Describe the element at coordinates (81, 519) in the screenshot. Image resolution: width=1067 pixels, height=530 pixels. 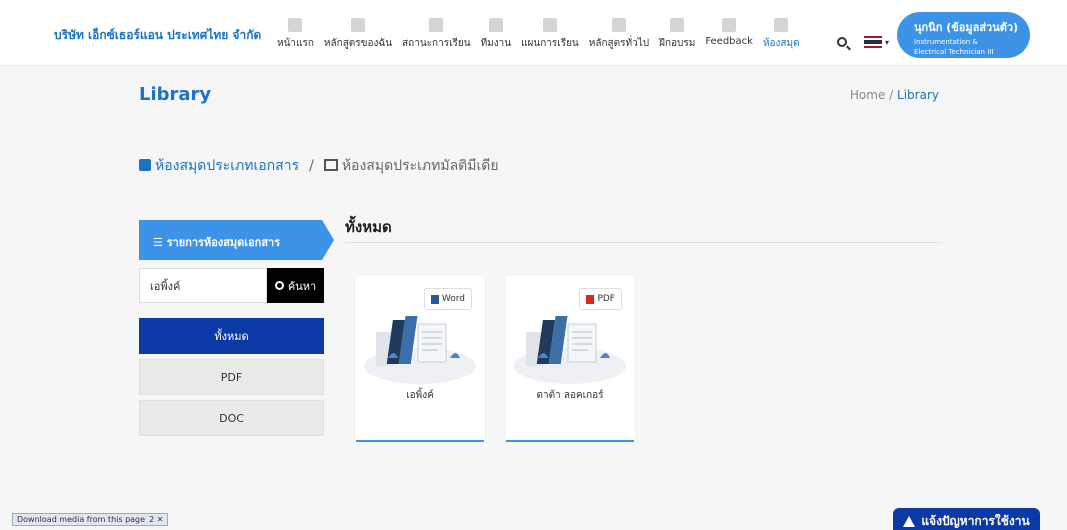
I see `download-label: Download media from this page` at that location.